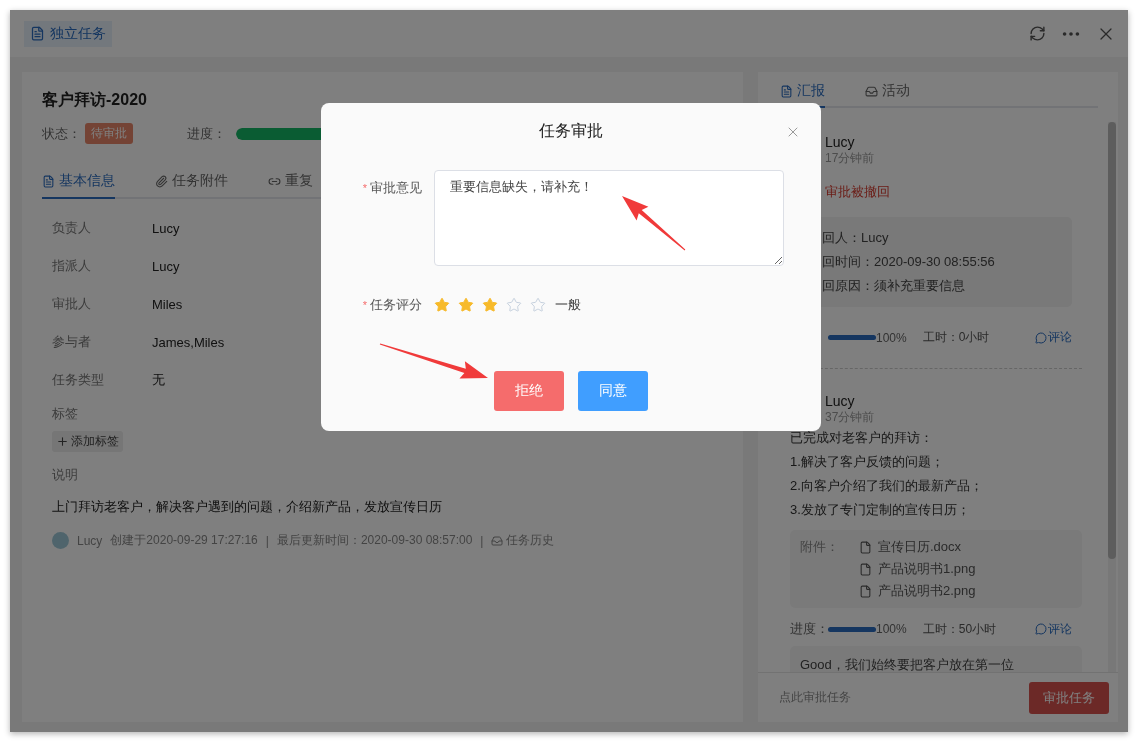 This screenshot has width=1138, height=742. I want to click on meta-user: Lucy, so click(90, 540).